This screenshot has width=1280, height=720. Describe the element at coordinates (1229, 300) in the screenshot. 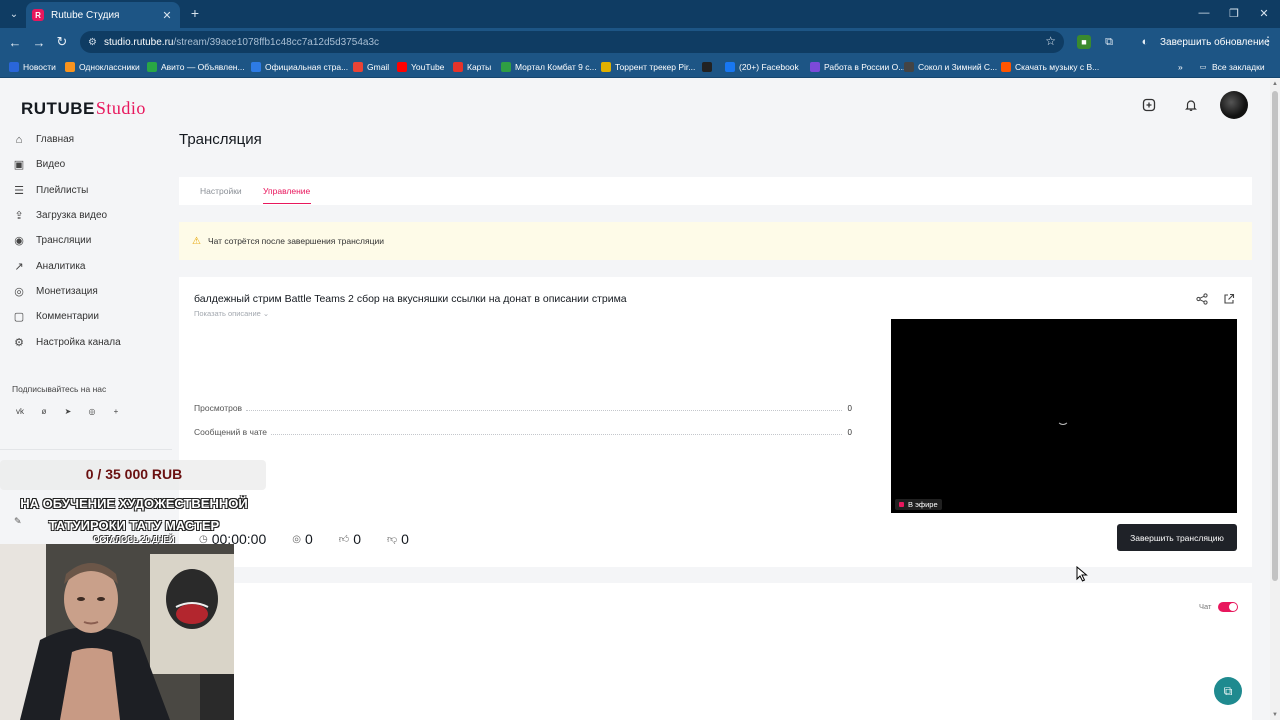

I see `open-external-icon` at that location.